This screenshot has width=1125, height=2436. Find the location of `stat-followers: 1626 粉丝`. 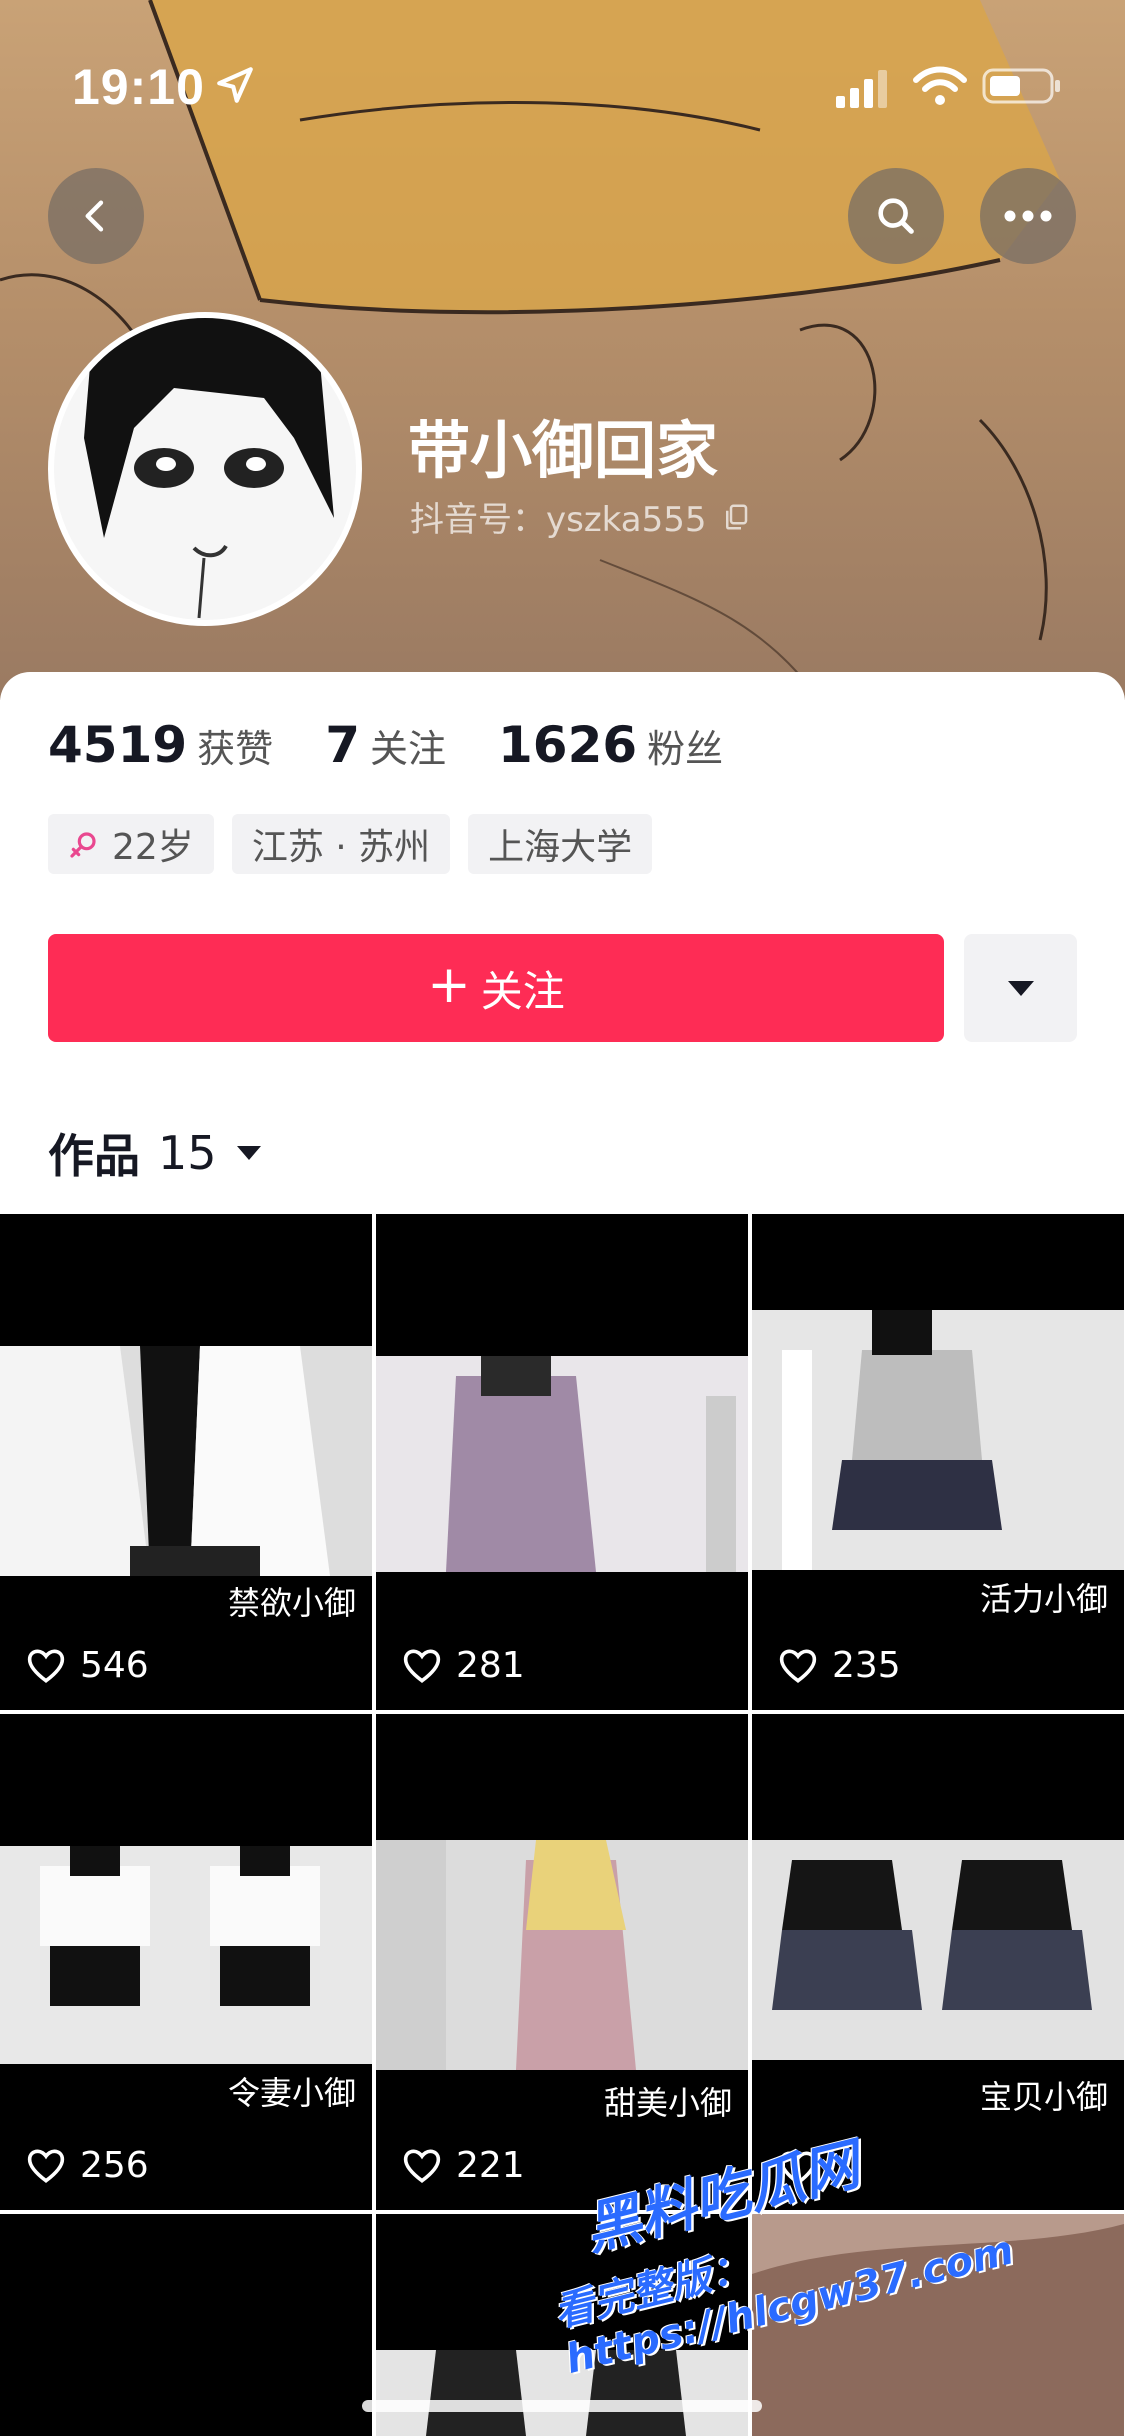

stat-followers: 1626 粉丝 is located at coordinates (610, 745).